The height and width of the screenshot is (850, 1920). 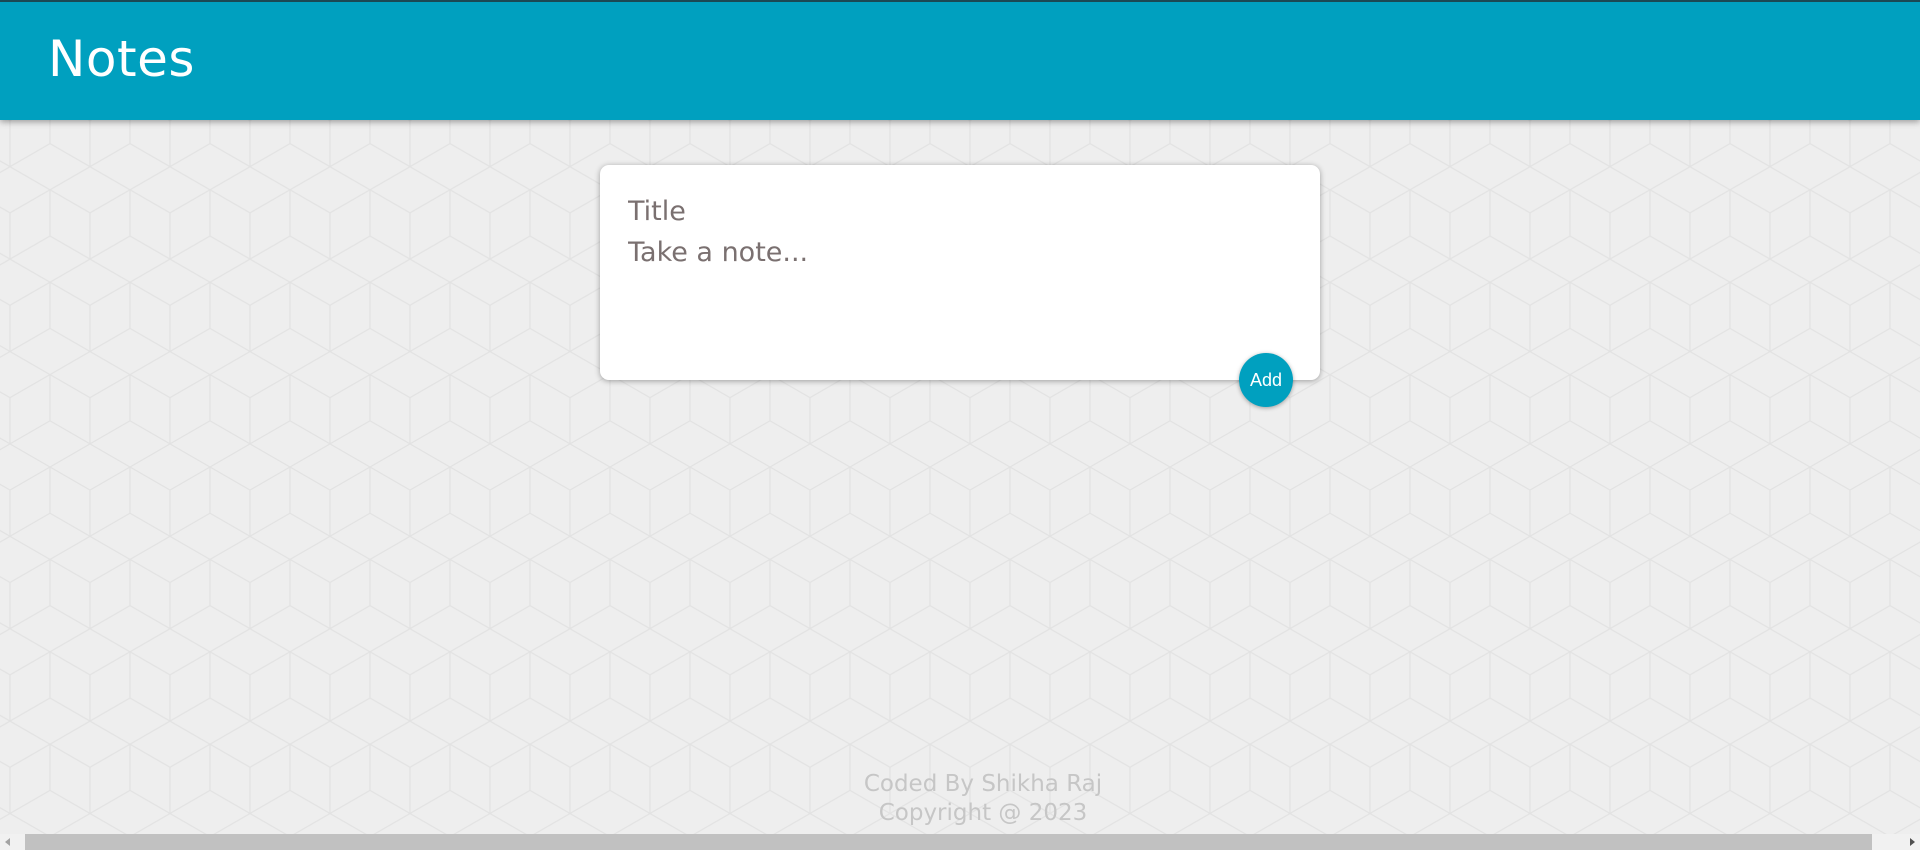 What do you see at coordinates (958, 292) in the screenshot?
I see `note-content-input` at bounding box center [958, 292].